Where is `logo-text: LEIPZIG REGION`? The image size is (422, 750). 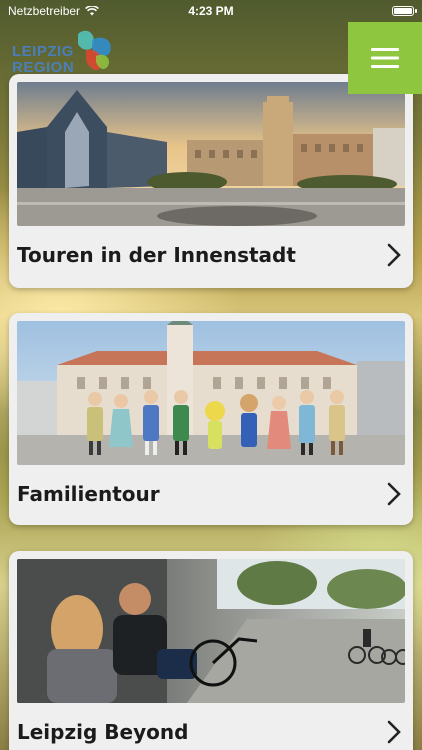
logo-text: LEIPZIG REGION is located at coordinates (43, 60).